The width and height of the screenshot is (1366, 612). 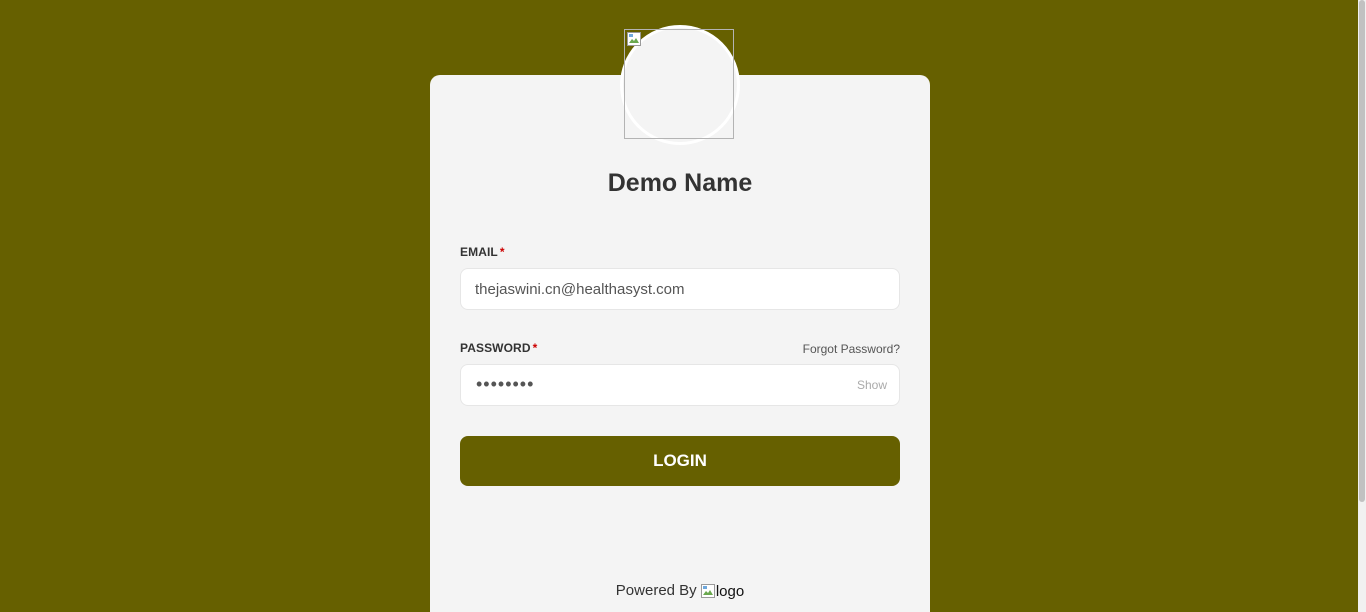 I want to click on password-field: •••••••• Show, so click(x=680, y=385).